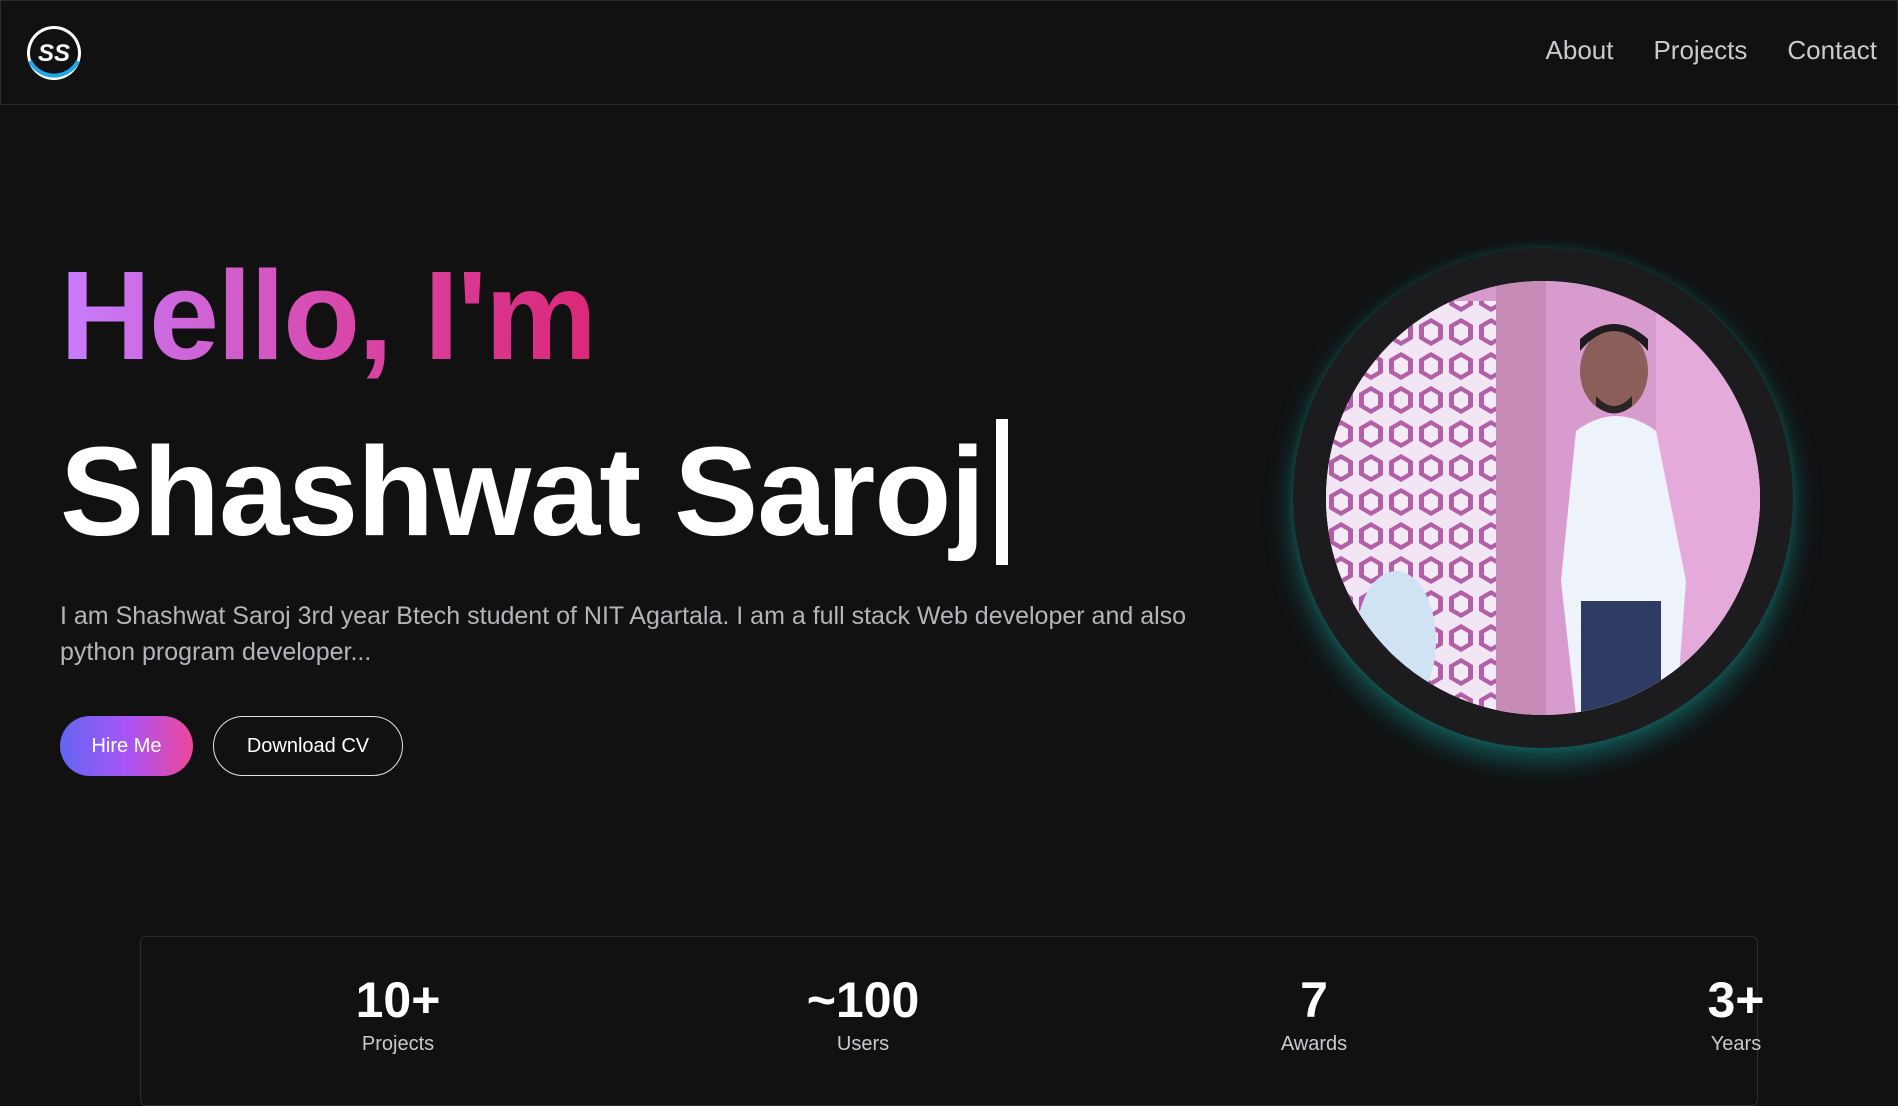 The image size is (1898, 1106). I want to click on hero-greeting: Hello, I'm, so click(328, 315).